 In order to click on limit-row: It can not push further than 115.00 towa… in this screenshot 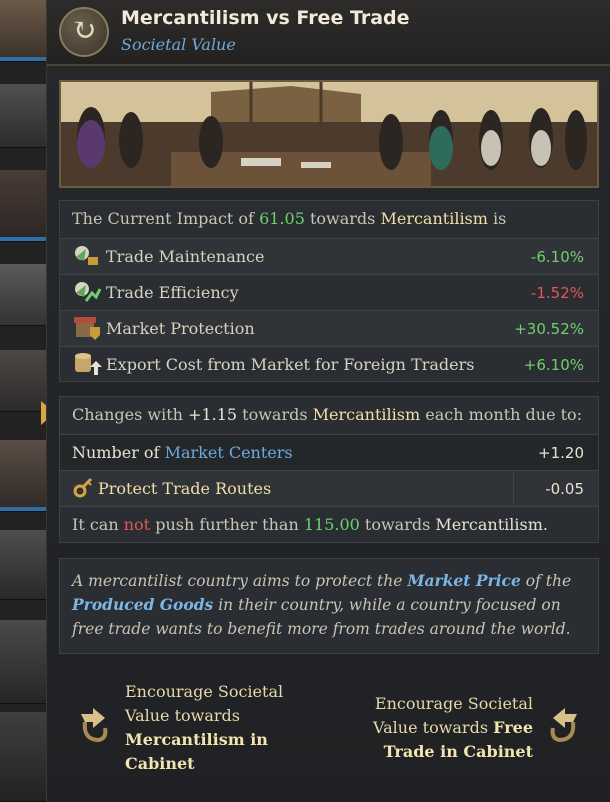, I will do `click(329, 524)`.